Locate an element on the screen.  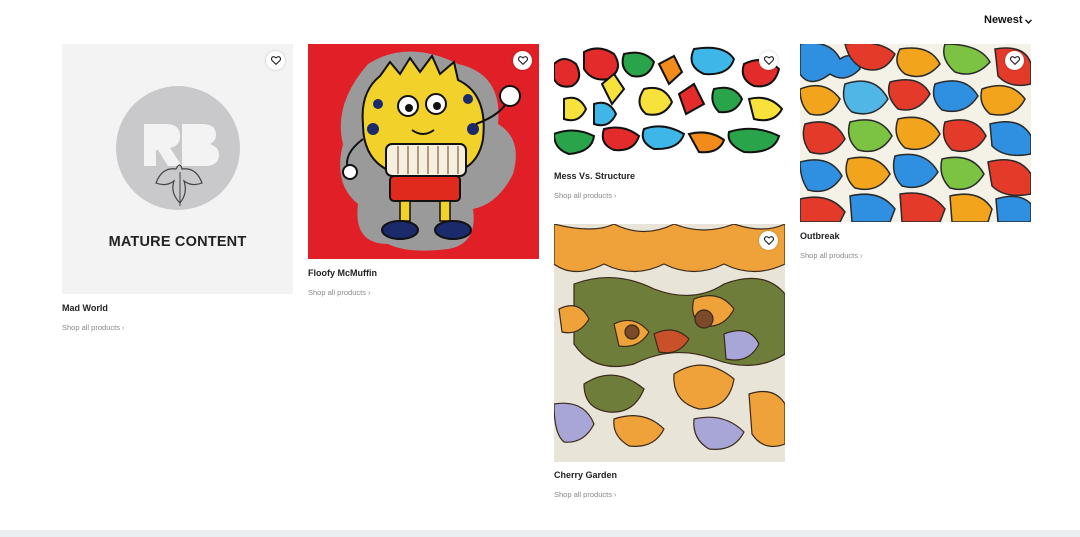
product-title: Cherry Garden is located at coordinates (669, 475).